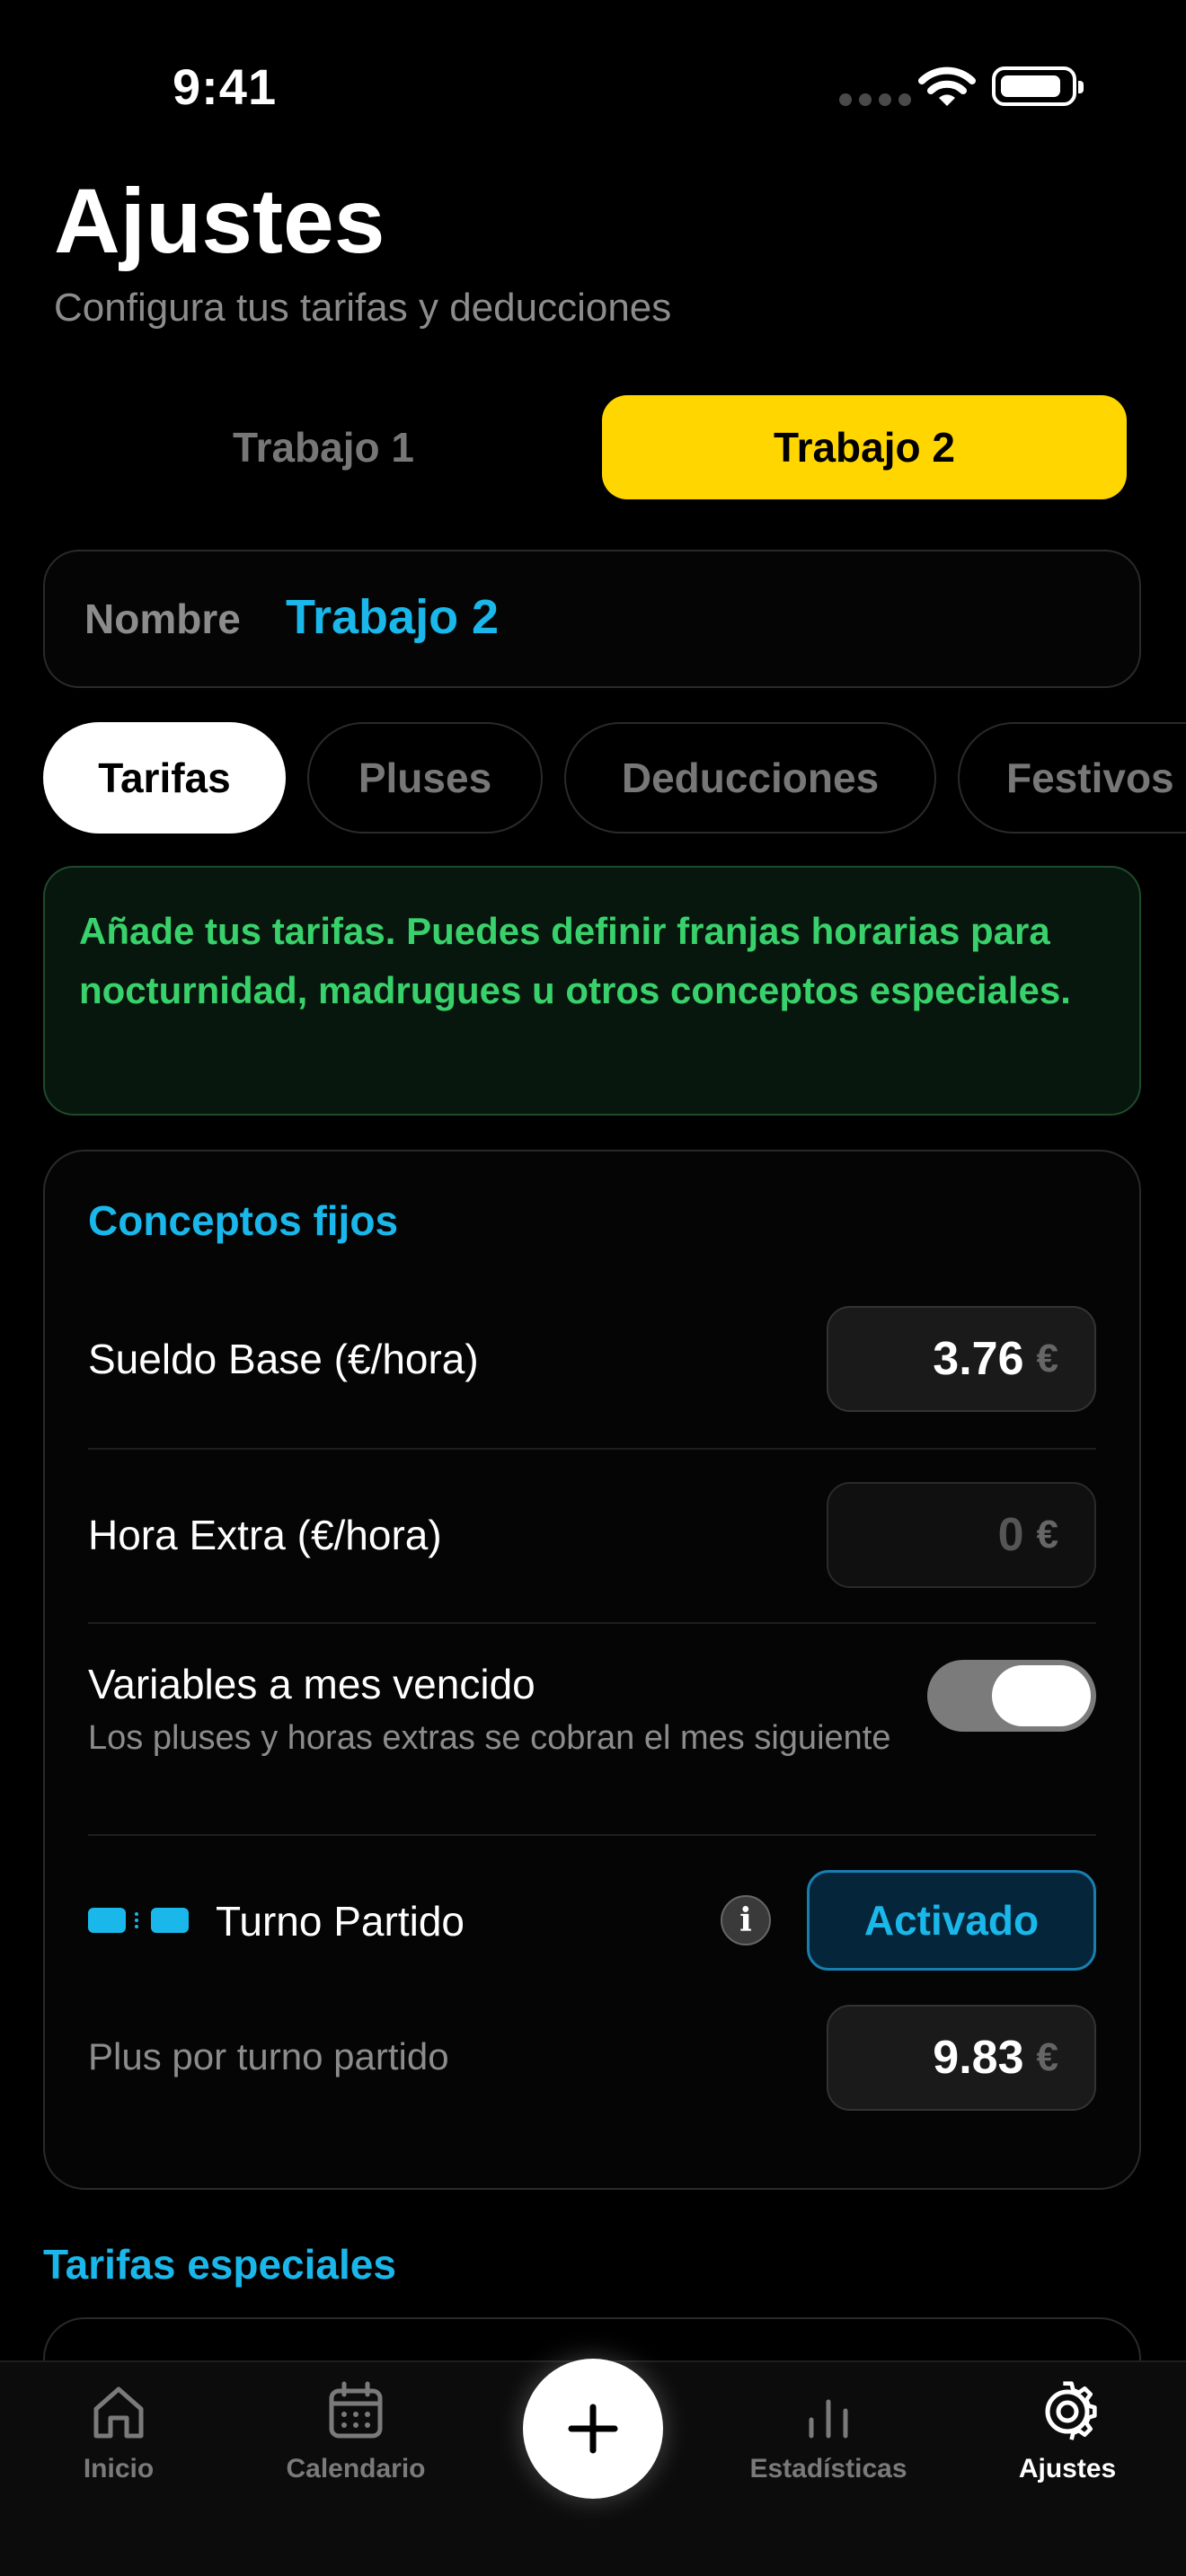 The height and width of the screenshot is (2576, 1186). I want to click on split-plus-input: 9.83 €, so click(961, 2058).